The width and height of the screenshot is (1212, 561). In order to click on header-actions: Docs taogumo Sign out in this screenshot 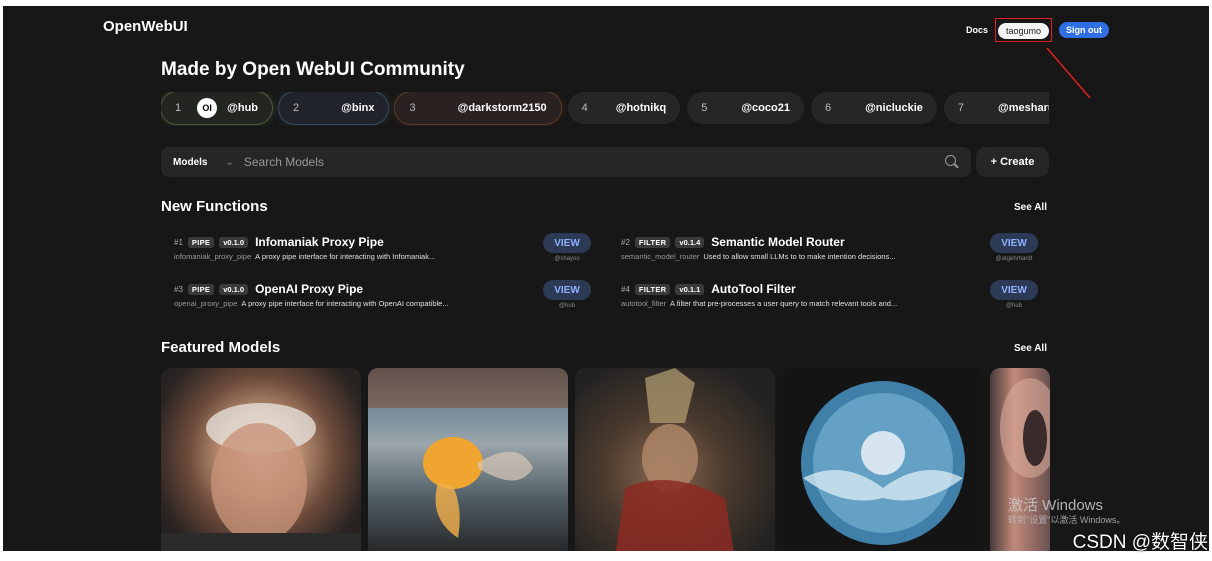, I will do `click(1037, 30)`.